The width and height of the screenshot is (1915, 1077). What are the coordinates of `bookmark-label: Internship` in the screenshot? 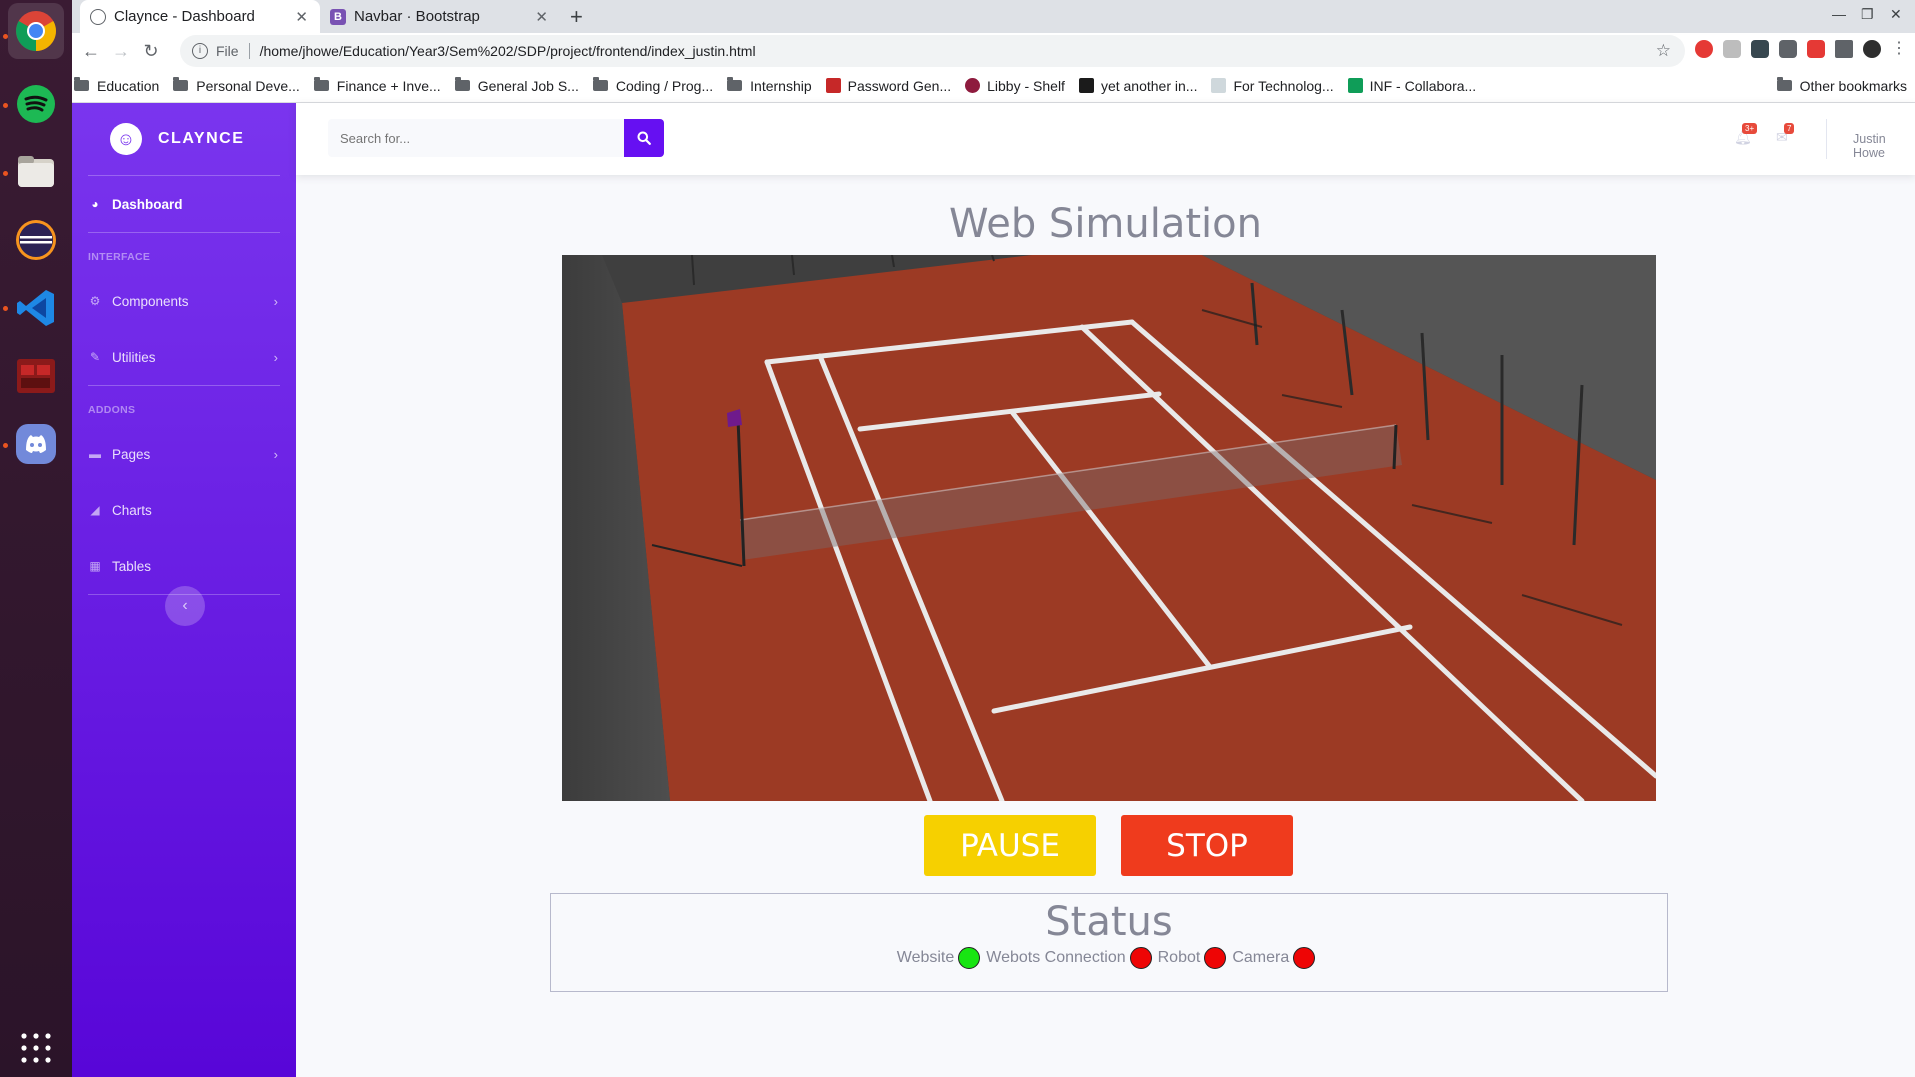 It's located at (781, 85).